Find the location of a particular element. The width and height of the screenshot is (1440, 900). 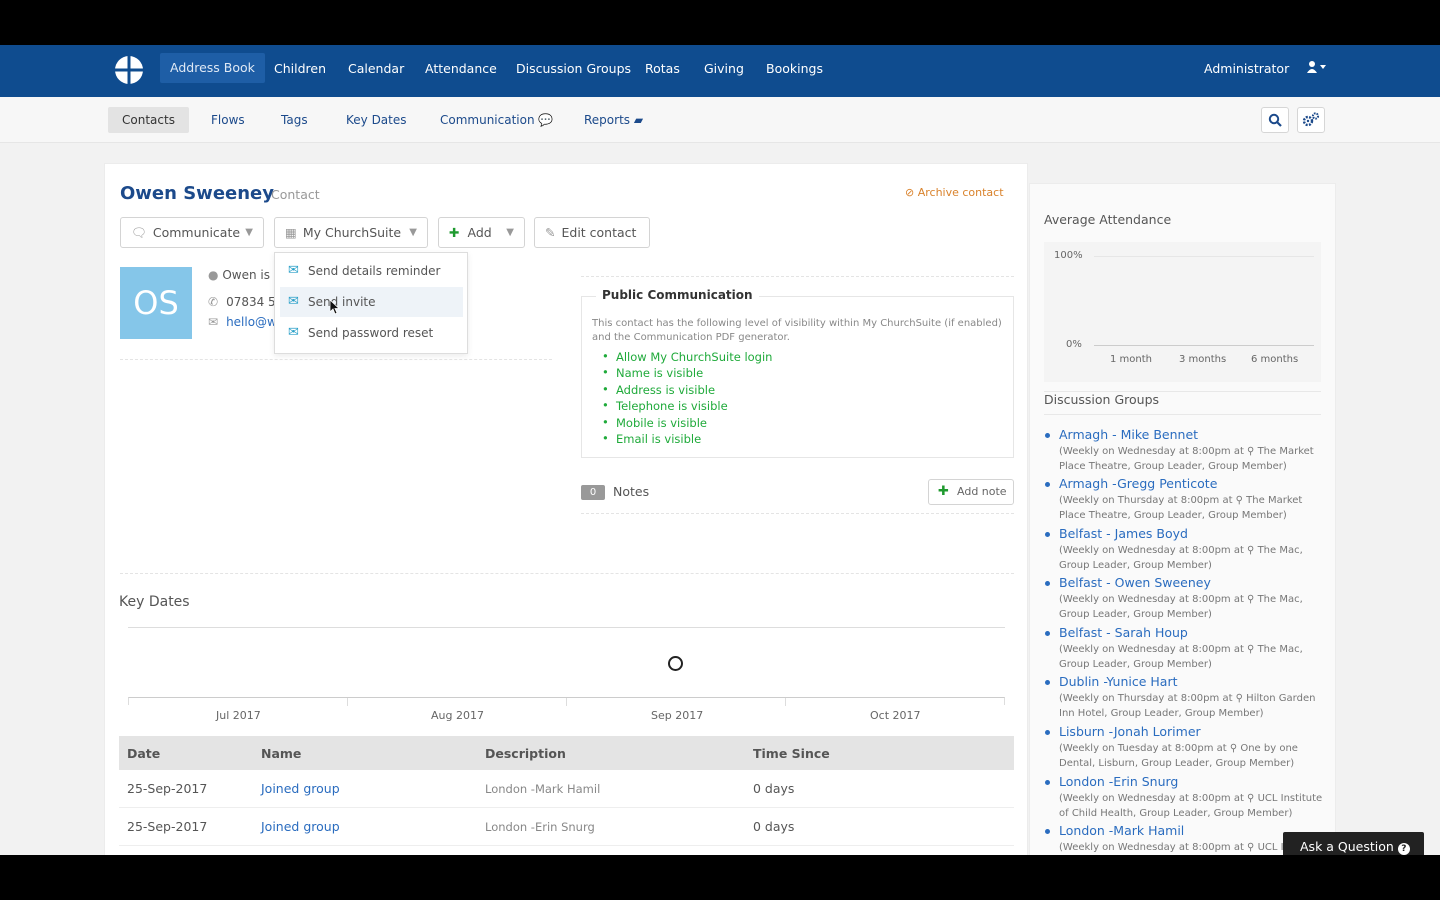

edit-contact-label: Edit contact is located at coordinates (599, 232).